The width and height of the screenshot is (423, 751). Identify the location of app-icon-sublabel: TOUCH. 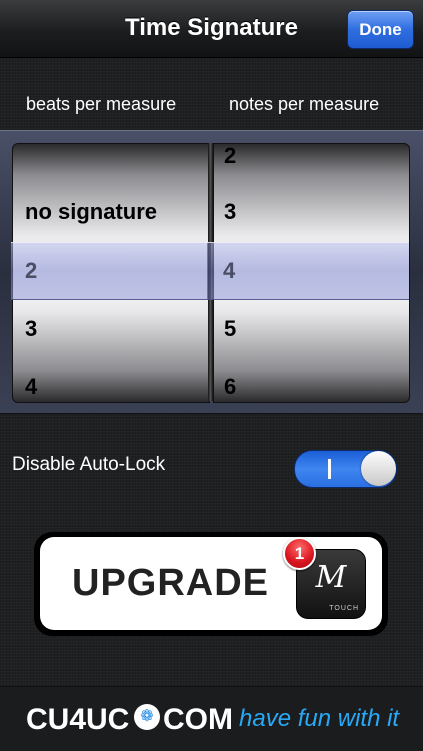
(344, 608).